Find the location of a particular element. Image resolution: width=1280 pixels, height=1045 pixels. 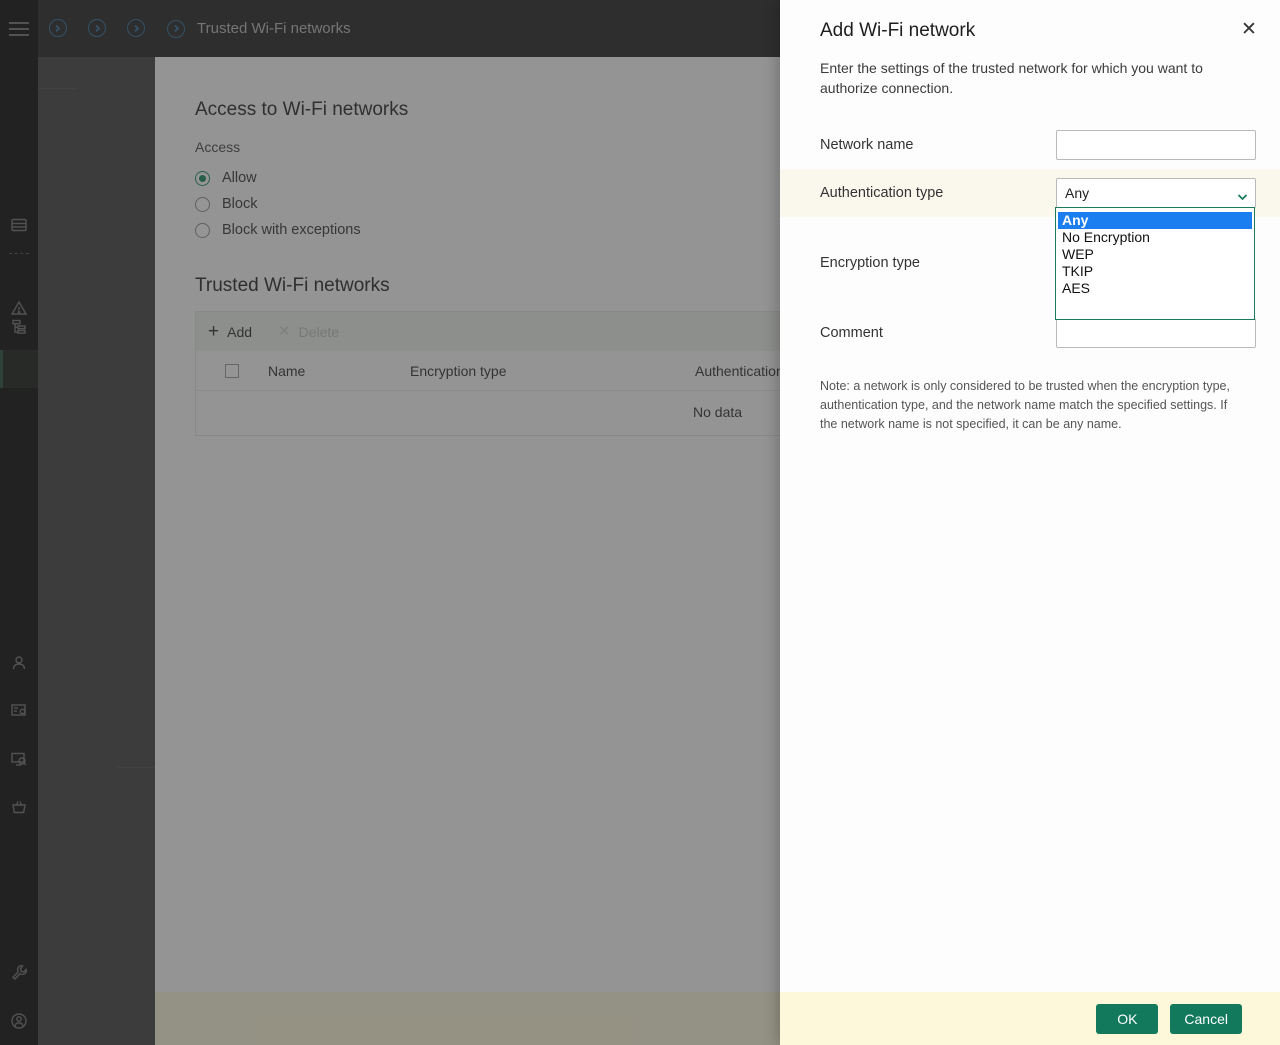

encryption-type-dropdown-popup: Any No Encryption WEP TKIP AES is located at coordinates (1155, 263).